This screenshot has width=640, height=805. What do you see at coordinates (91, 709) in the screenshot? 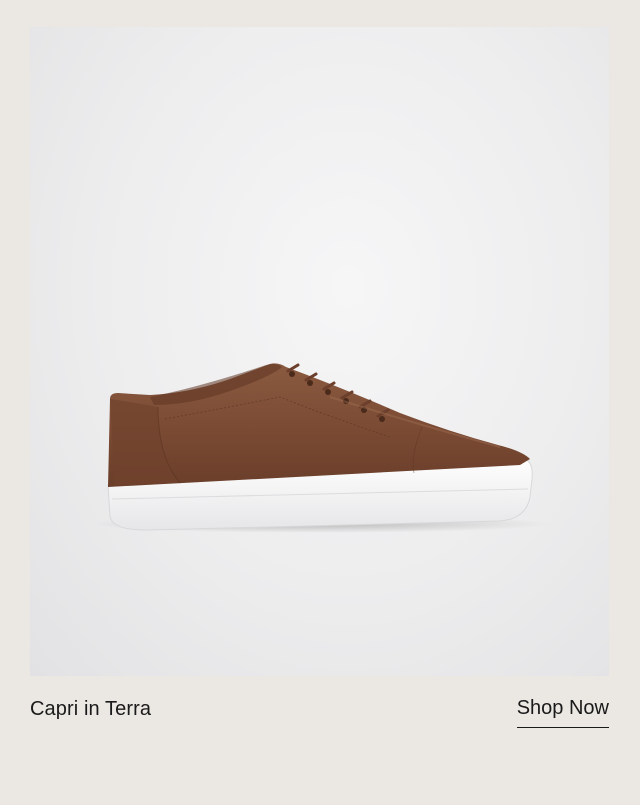
I see `product-title: Capri in Terra` at bounding box center [91, 709].